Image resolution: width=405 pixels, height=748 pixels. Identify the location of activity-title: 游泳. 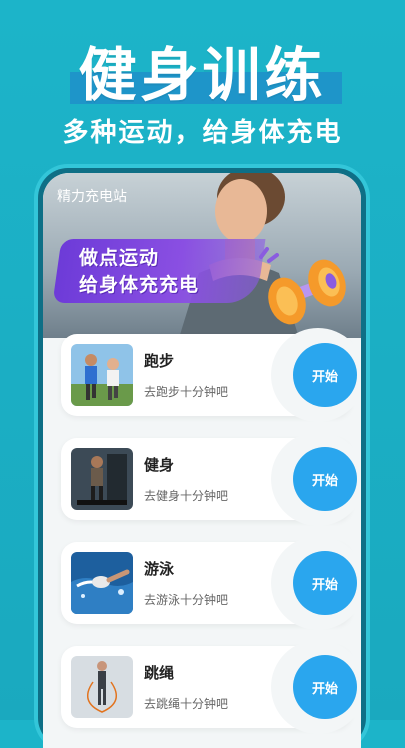
(159, 569).